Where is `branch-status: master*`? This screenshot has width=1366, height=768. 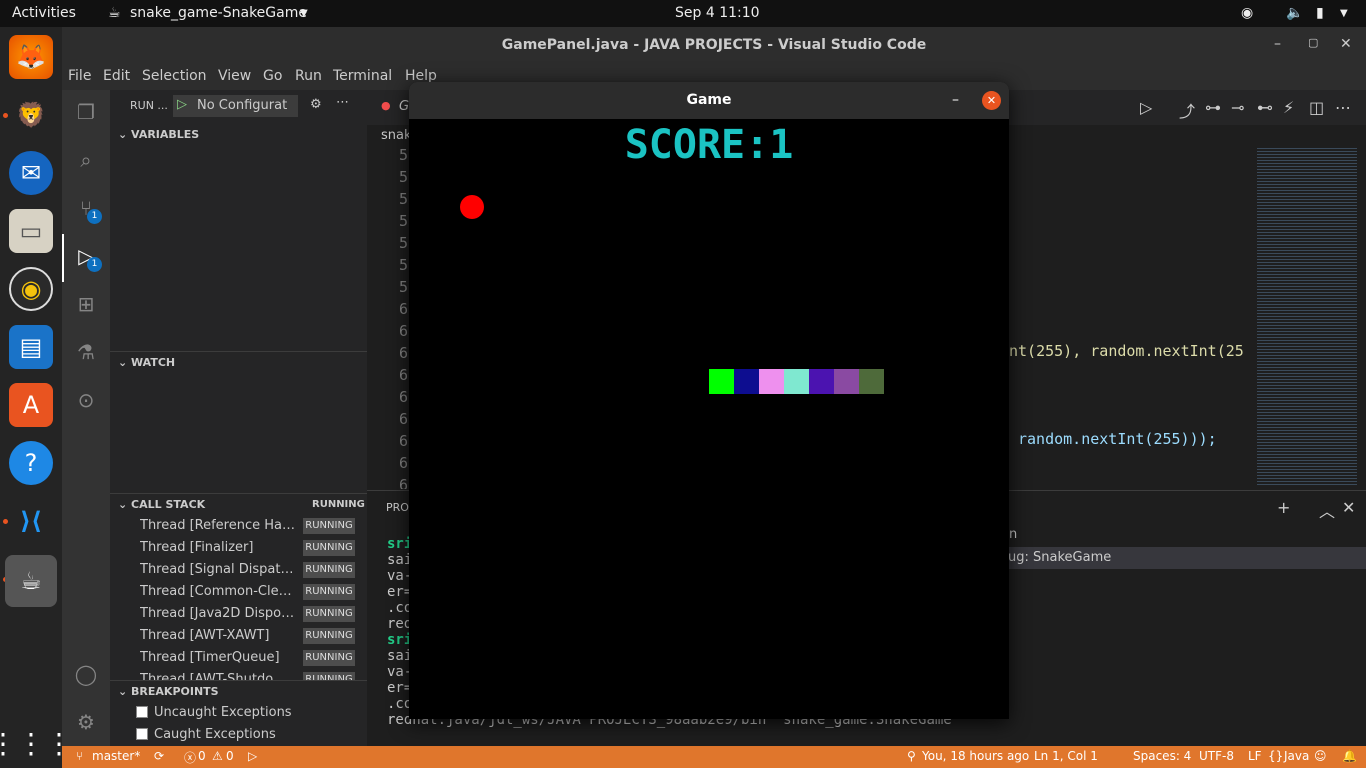
branch-status: master* is located at coordinates (116, 756).